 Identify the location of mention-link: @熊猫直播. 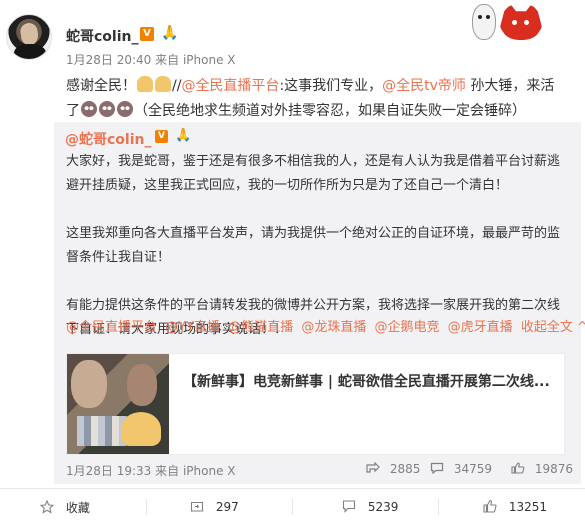
(260, 327).